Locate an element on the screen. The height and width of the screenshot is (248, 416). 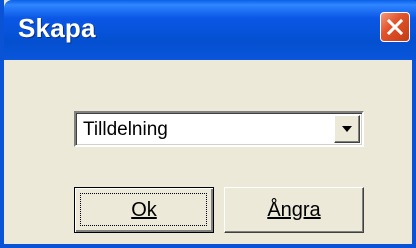
chevron-down-icon is located at coordinates (347, 129).